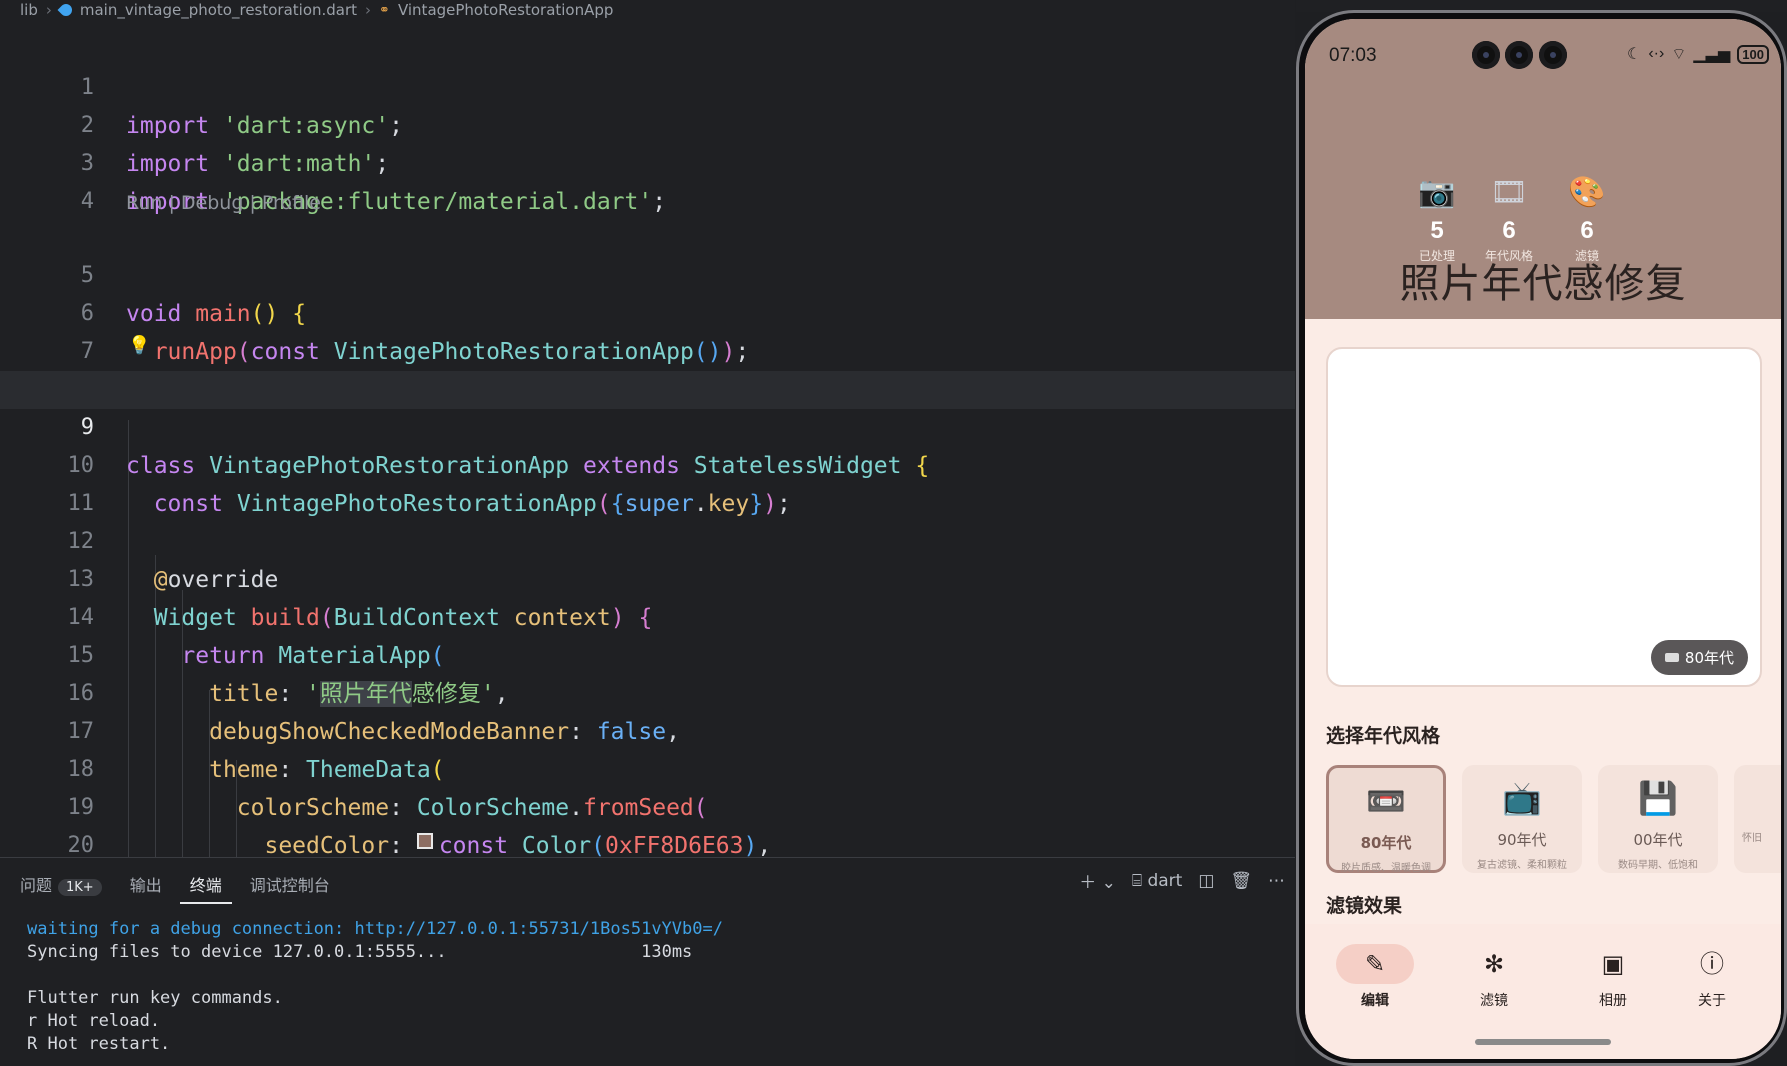  What do you see at coordinates (94, 1021) in the screenshot?
I see `terminal-line: r Hot reload.` at bounding box center [94, 1021].